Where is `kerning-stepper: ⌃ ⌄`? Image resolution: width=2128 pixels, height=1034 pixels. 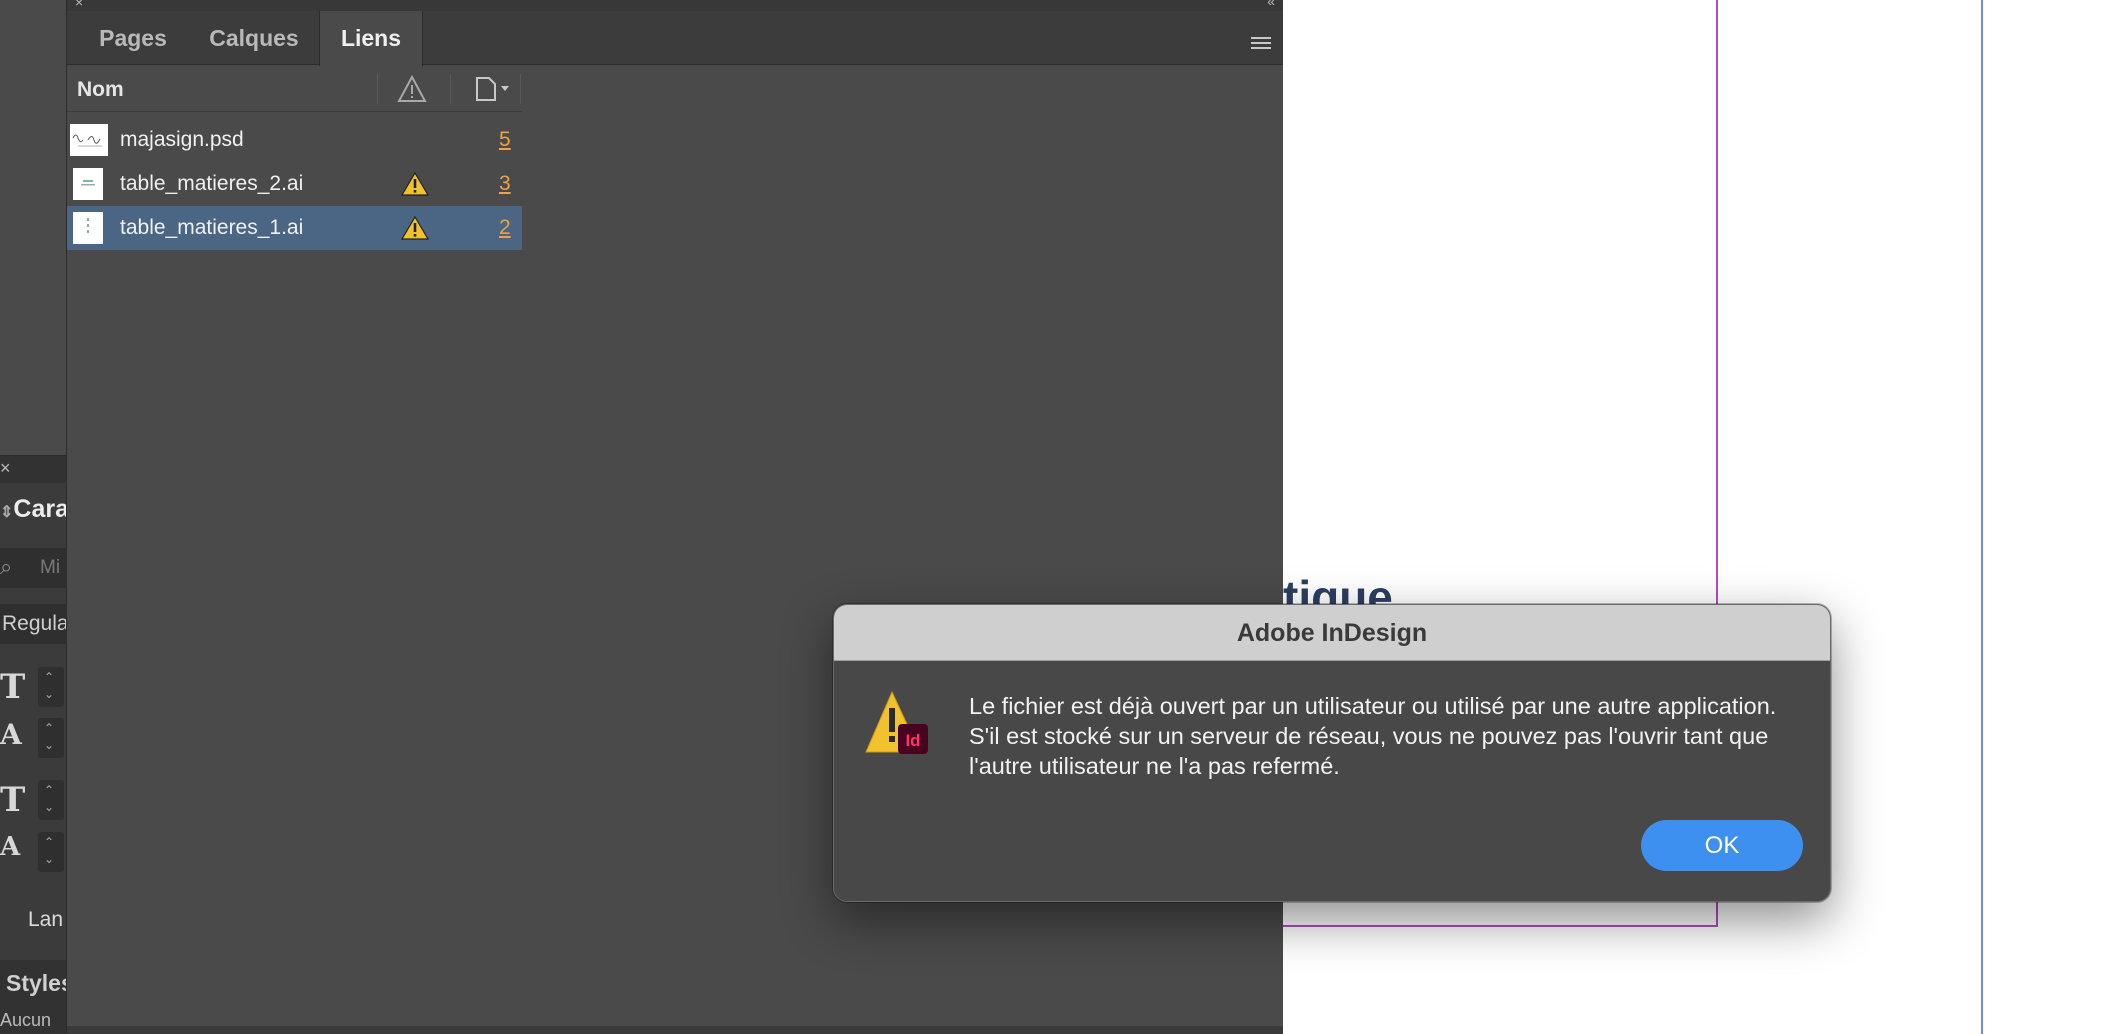
kerning-stepper: ⌃ ⌄ is located at coordinates (51, 738).